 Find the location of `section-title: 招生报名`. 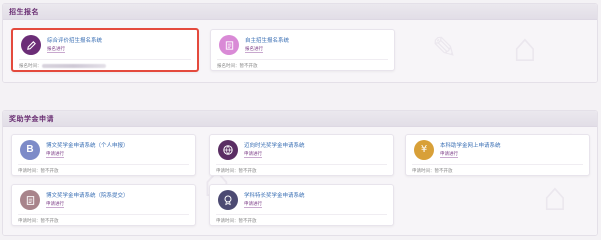

section-title: 招生报名 is located at coordinates (24, 12).